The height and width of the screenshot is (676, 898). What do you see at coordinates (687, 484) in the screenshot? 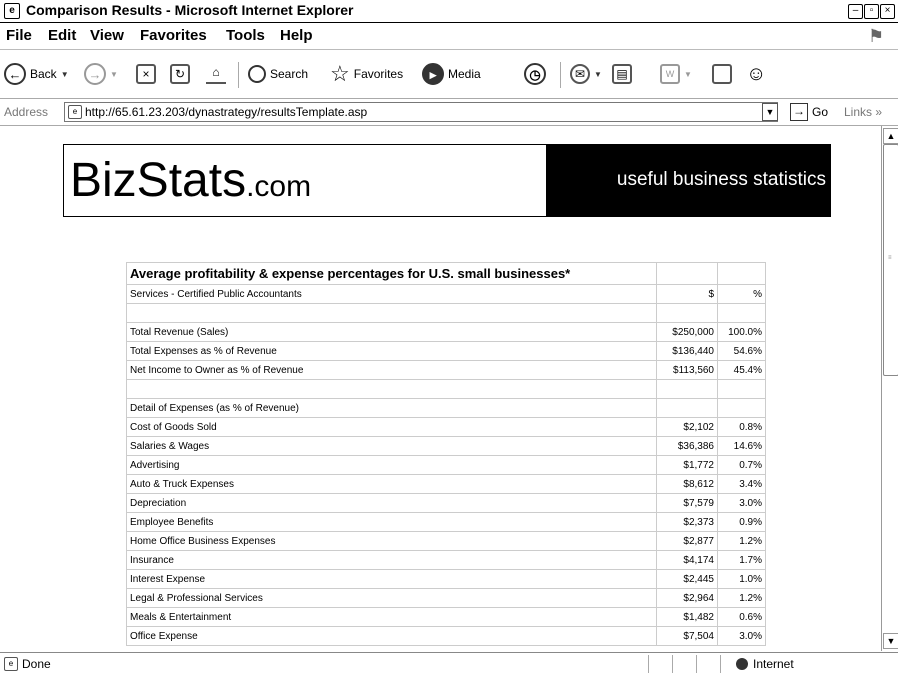
I see `row-amount: $8,612` at bounding box center [687, 484].